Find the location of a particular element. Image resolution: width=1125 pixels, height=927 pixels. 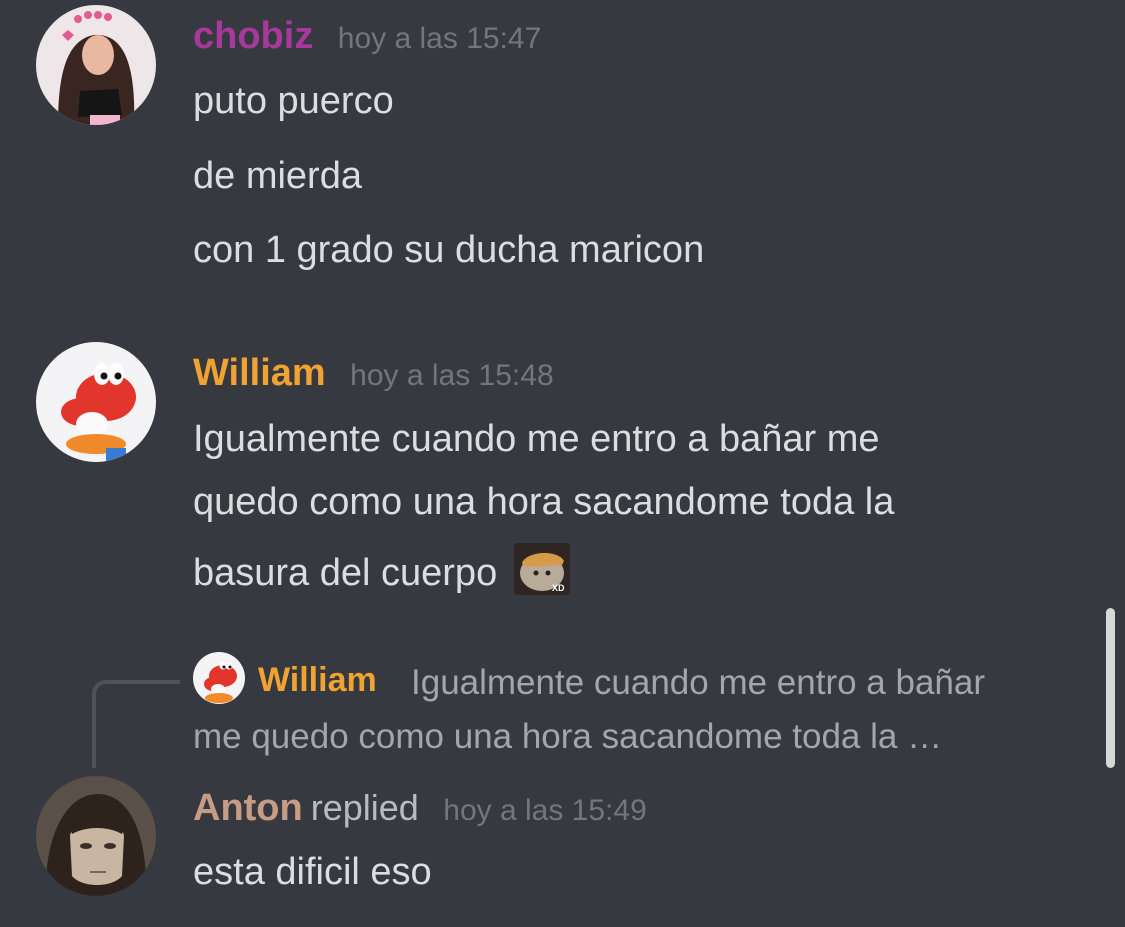

message-text: con 1 grado su ducha maricon is located at coordinates (449, 250).